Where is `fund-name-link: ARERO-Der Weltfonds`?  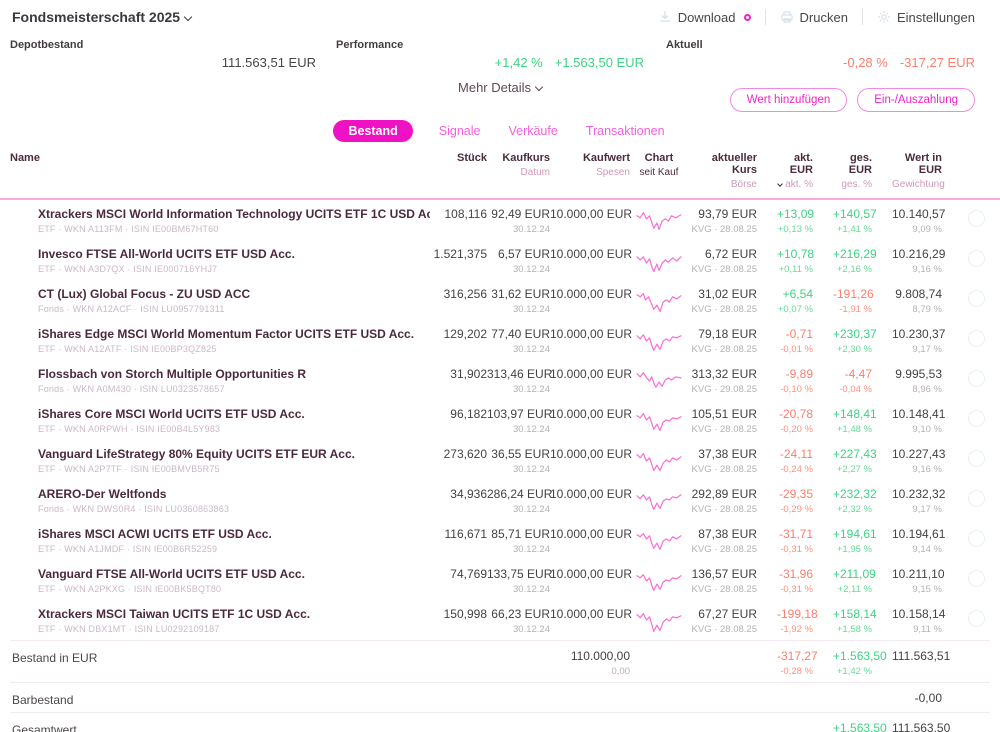 fund-name-link: ARERO-Der Weltfonds is located at coordinates (234, 494).